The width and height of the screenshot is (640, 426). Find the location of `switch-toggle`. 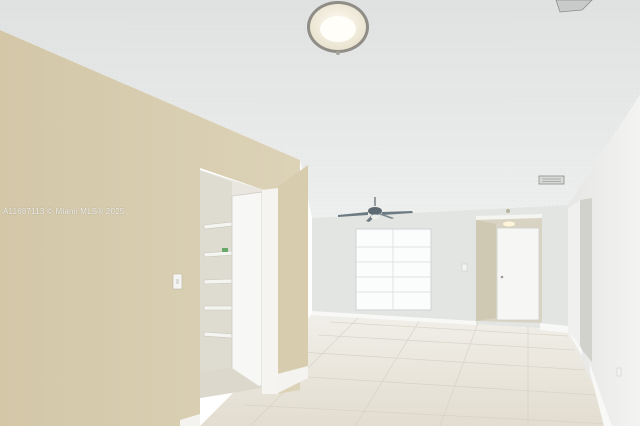

switch-toggle is located at coordinates (177, 281).